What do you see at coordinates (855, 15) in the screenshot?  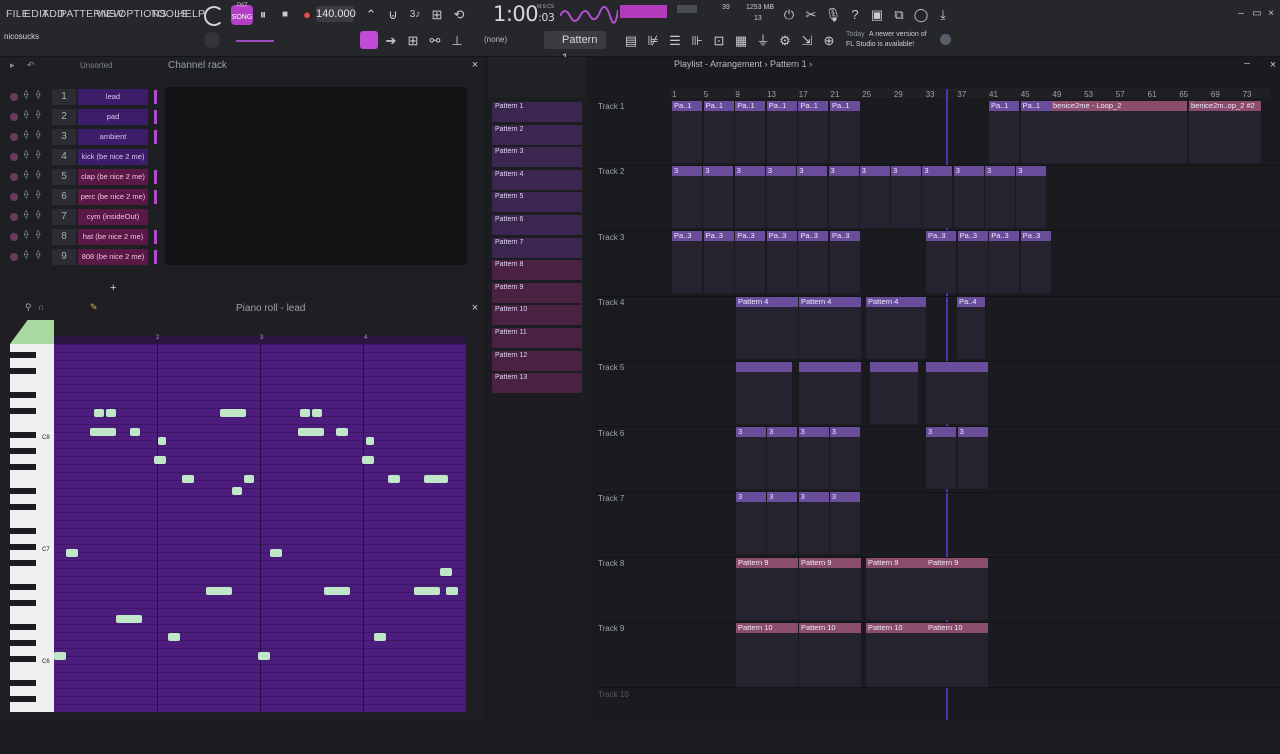 I see `help-icon: ?` at bounding box center [855, 15].